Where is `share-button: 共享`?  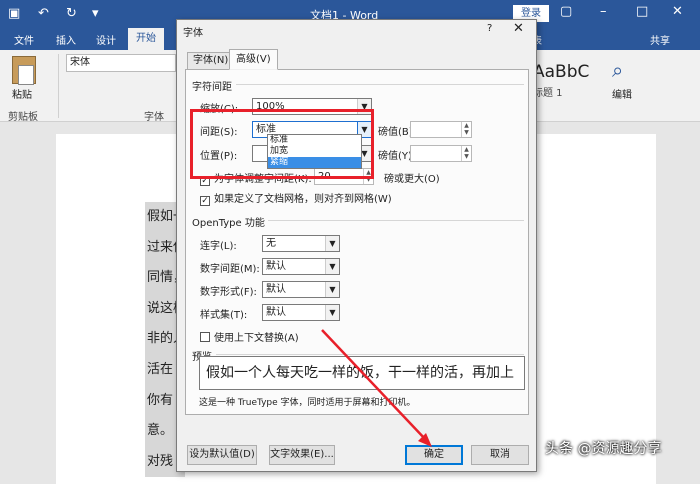
share-button: 共享 is located at coordinates (660, 39).